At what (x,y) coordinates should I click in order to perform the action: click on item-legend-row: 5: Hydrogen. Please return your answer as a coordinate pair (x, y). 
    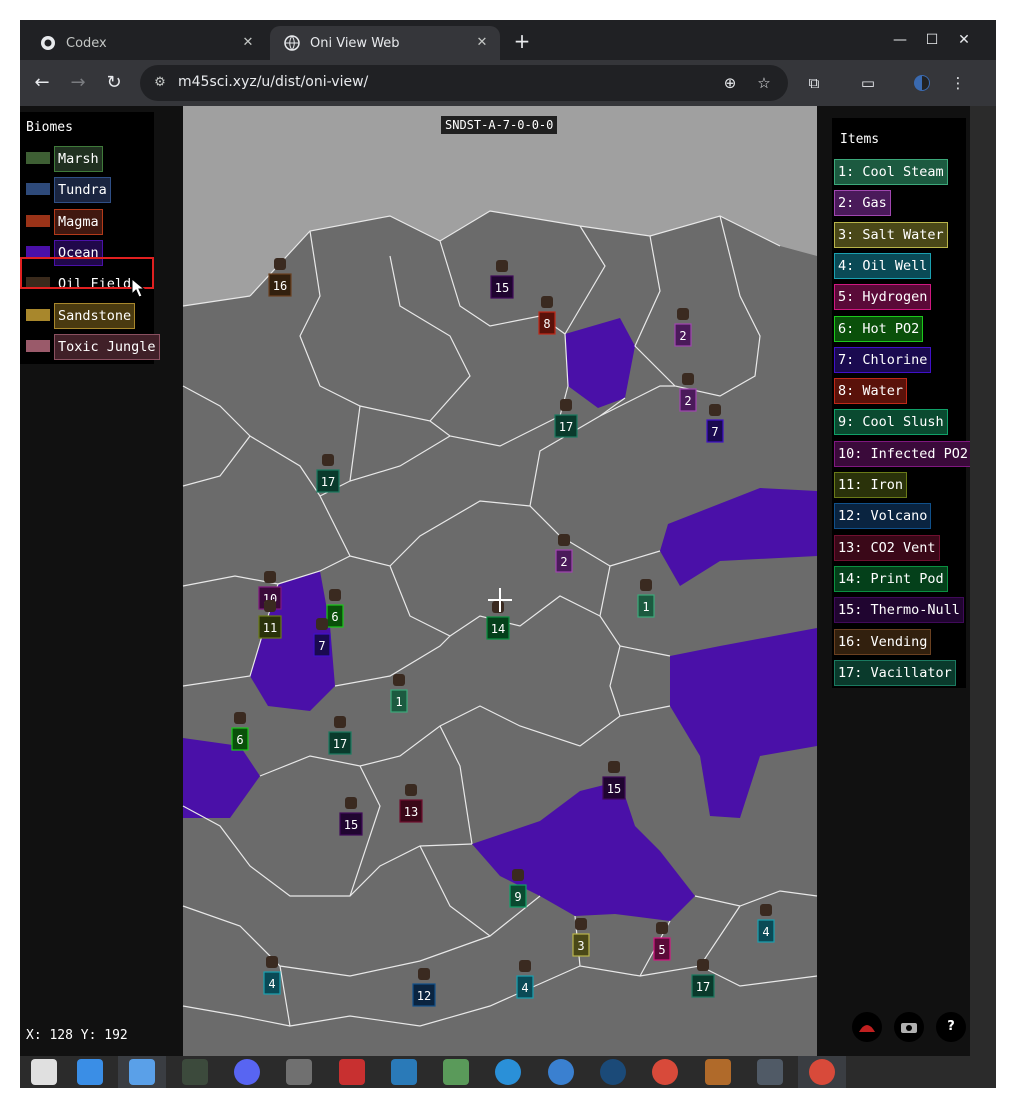
    Looking at the image, I should click on (883, 297).